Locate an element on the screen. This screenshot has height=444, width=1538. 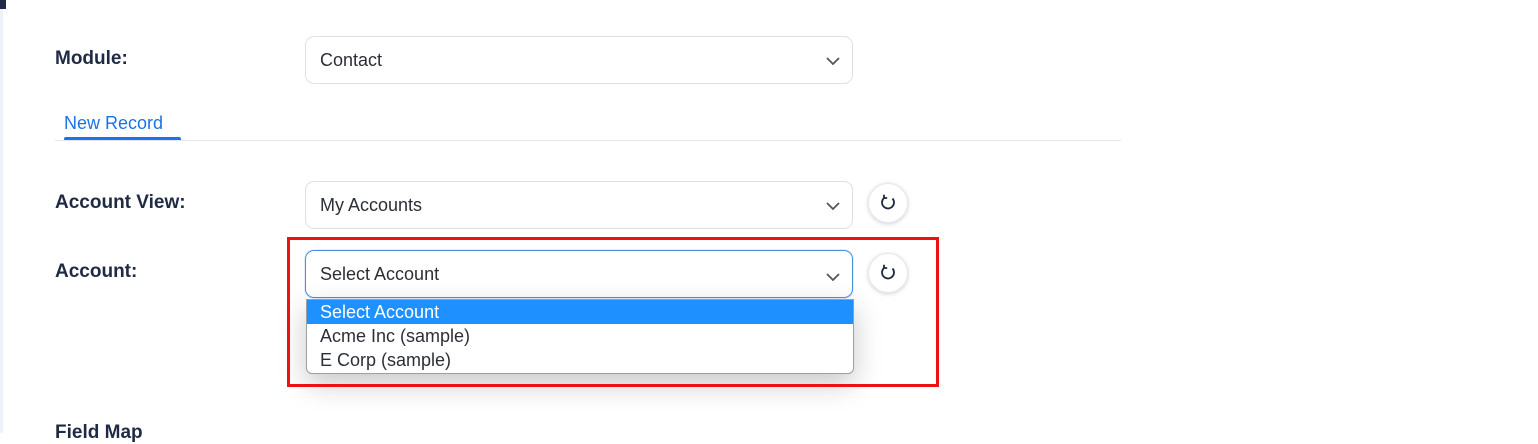
left-edge is located at coordinates (1, 216).